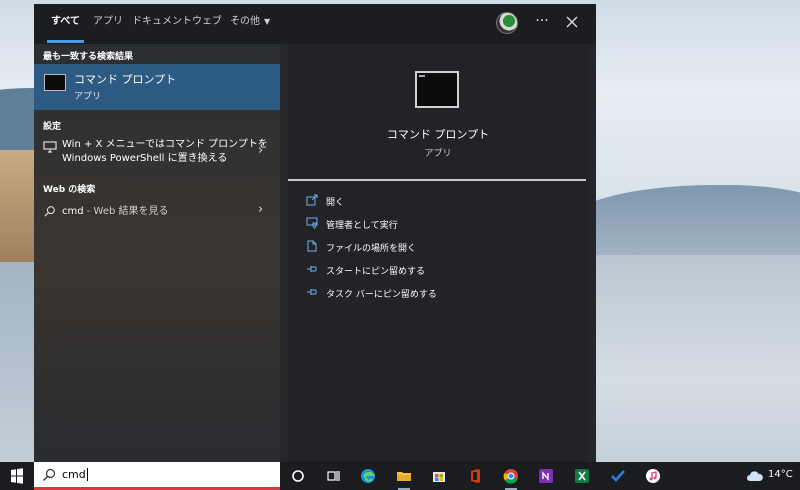 This screenshot has width=800, height=490. Describe the element at coordinates (542, 22) in the screenshot. I see `more-options-icon: ···` at that location.